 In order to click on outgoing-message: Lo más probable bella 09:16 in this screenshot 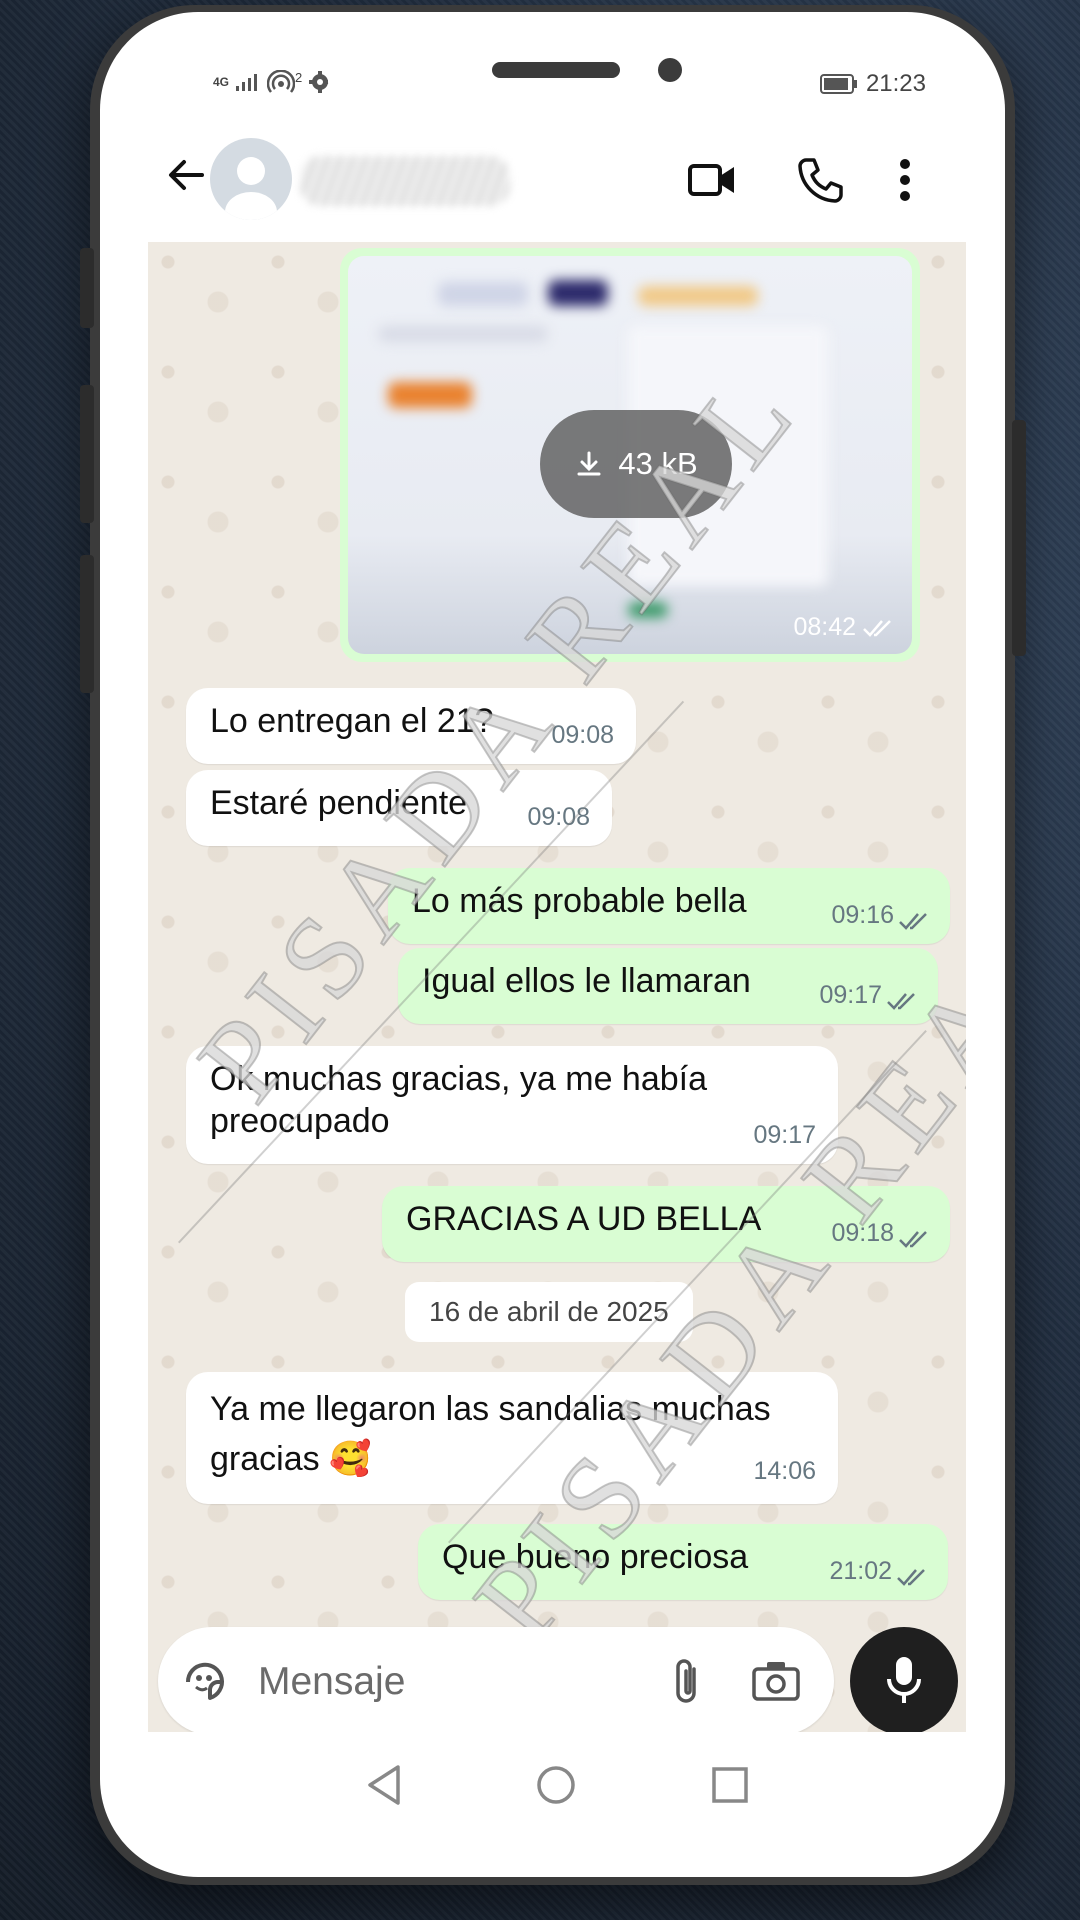, I will do `click(669, 906)`.